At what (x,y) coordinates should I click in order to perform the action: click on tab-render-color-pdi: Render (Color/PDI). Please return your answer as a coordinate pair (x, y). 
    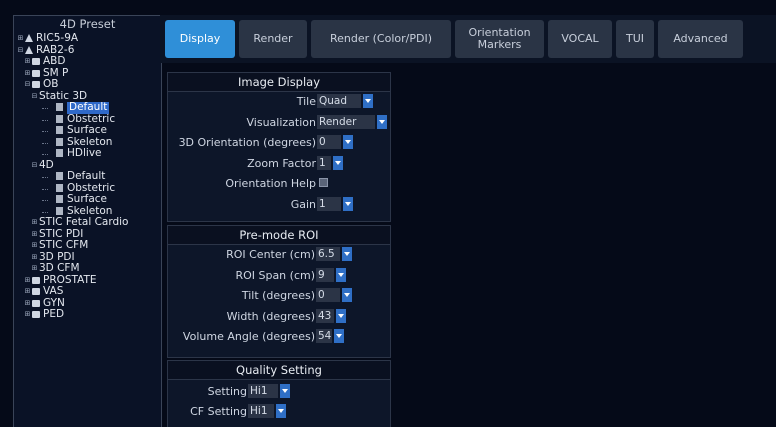
    Looking at the image, I should click on (381, 39).